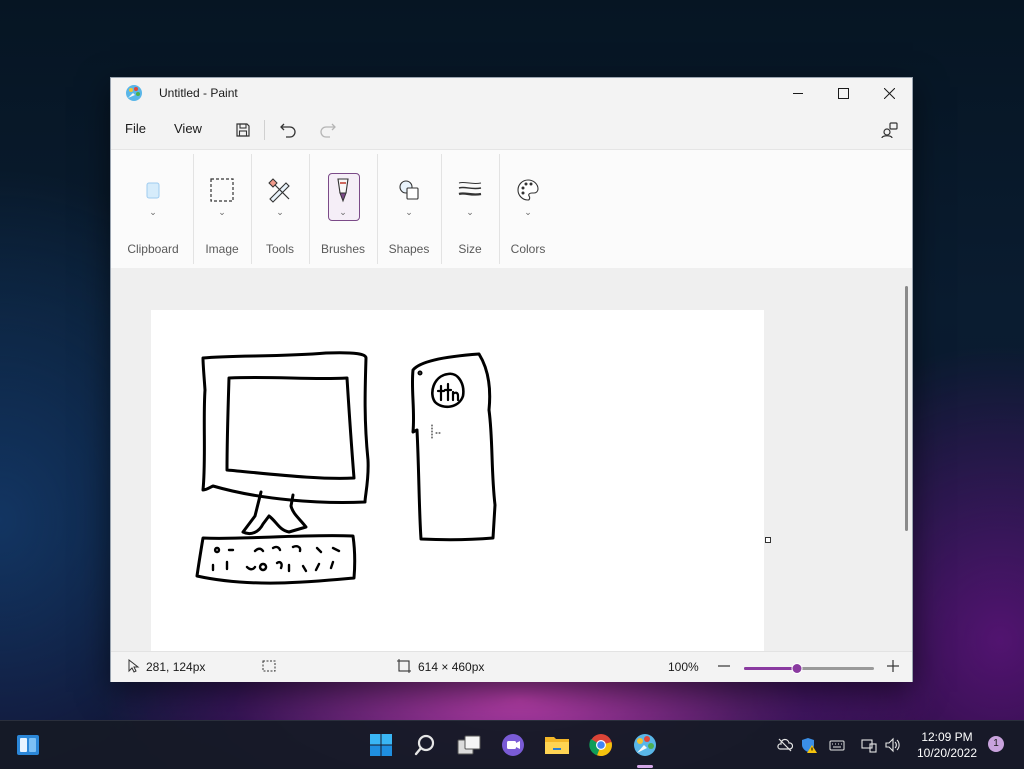 Image resolution: width=1024 pixels, height=769 pixels. I want to click on size-group: ⌄ Size, so click(470, 209).